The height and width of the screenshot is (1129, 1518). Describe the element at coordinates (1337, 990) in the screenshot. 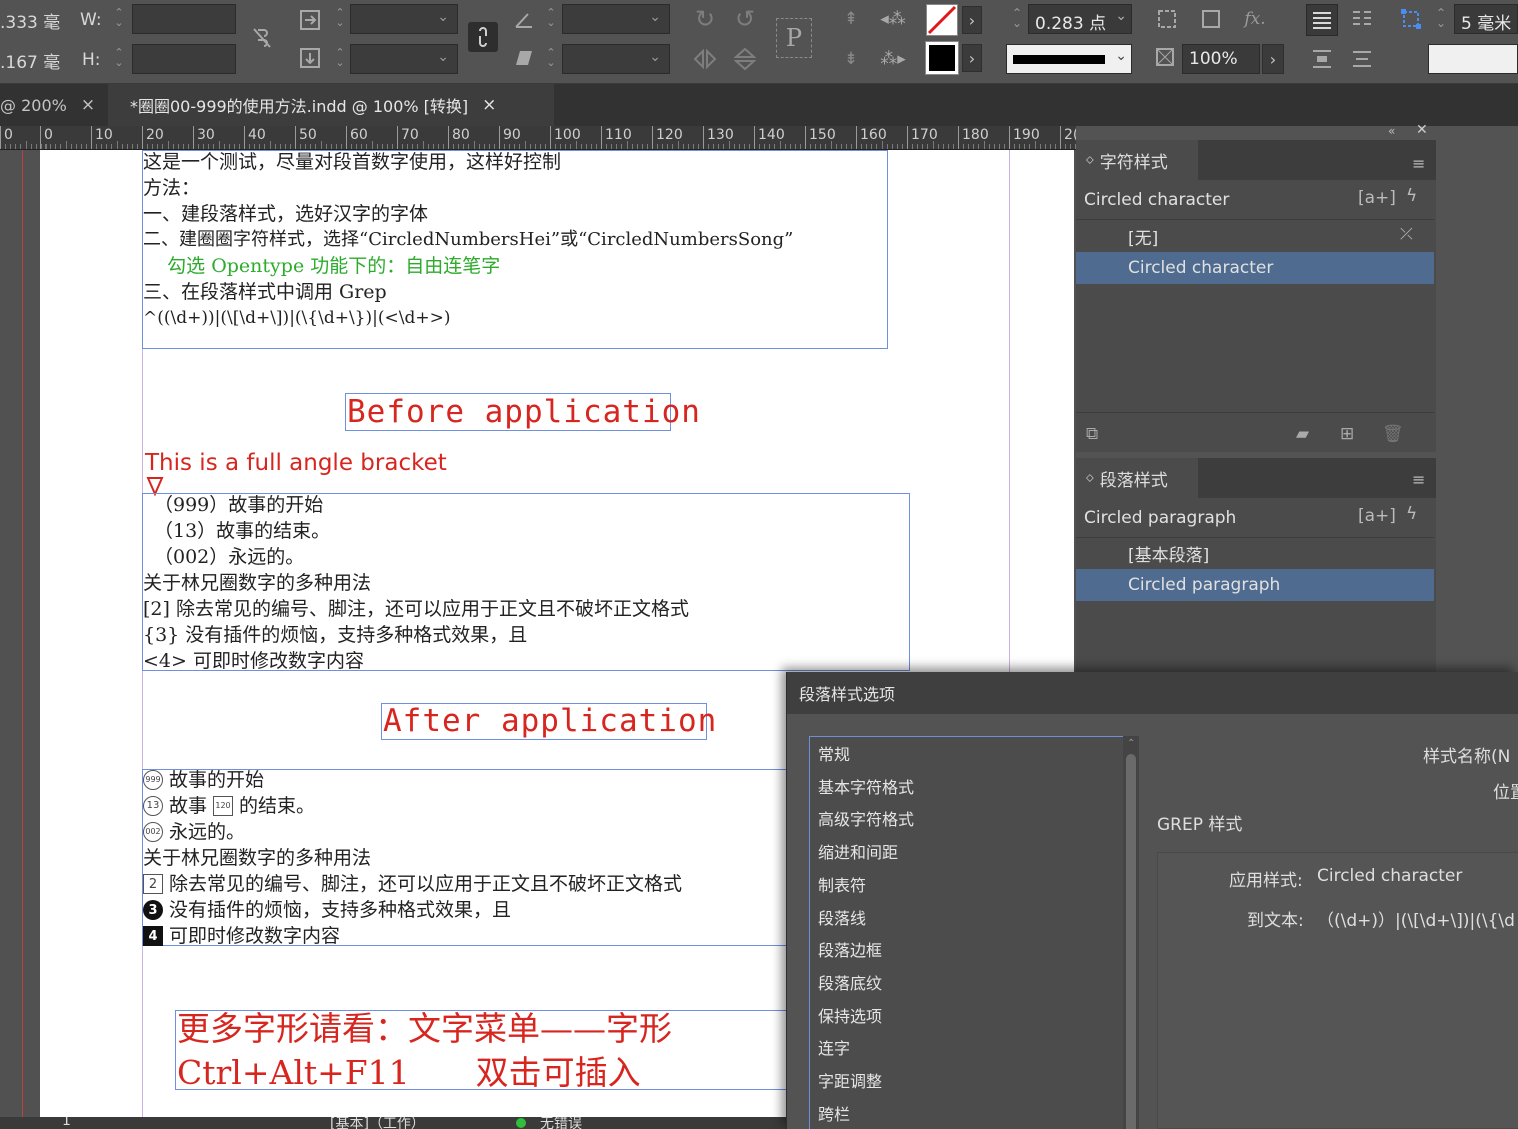

I see `grep-style-list` at that location.